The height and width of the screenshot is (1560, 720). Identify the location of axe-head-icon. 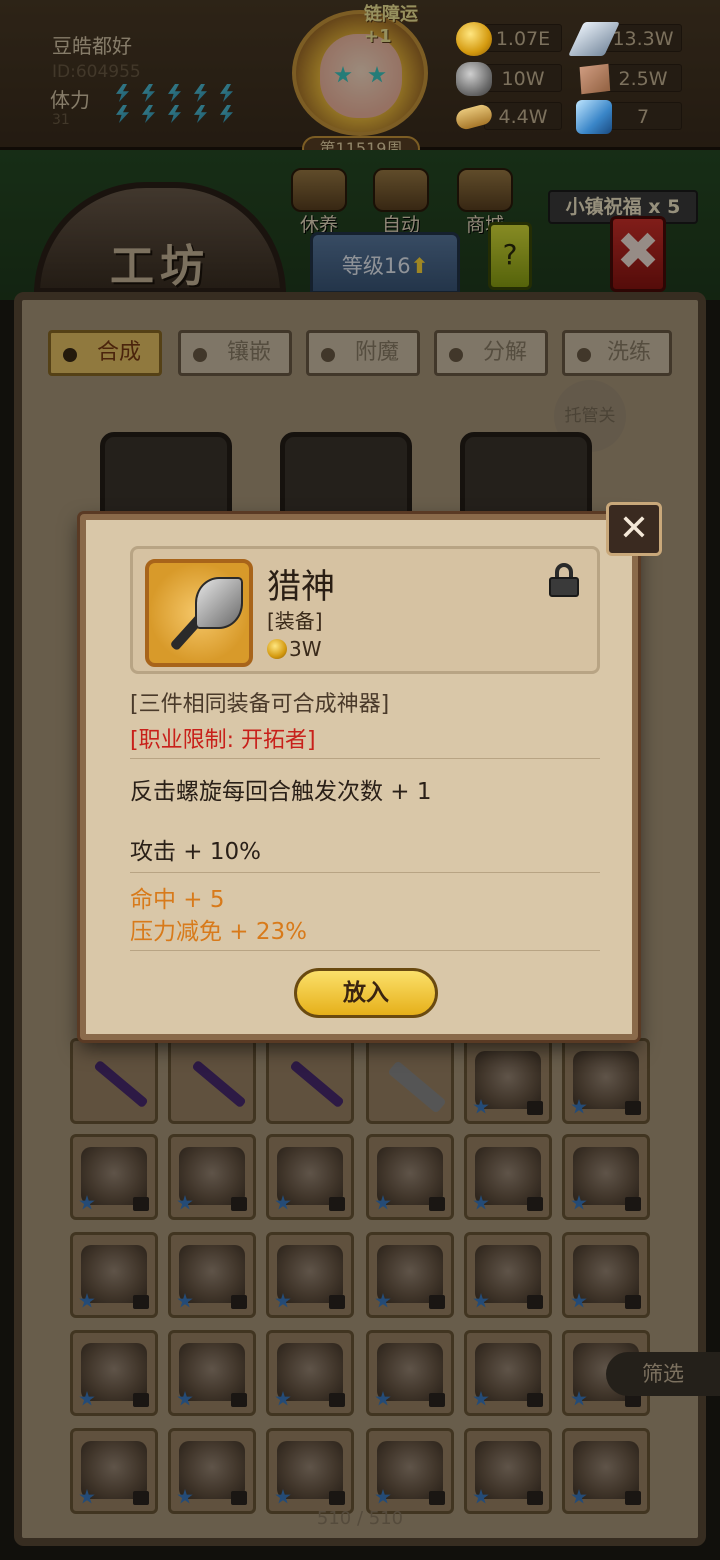
(219, 603).